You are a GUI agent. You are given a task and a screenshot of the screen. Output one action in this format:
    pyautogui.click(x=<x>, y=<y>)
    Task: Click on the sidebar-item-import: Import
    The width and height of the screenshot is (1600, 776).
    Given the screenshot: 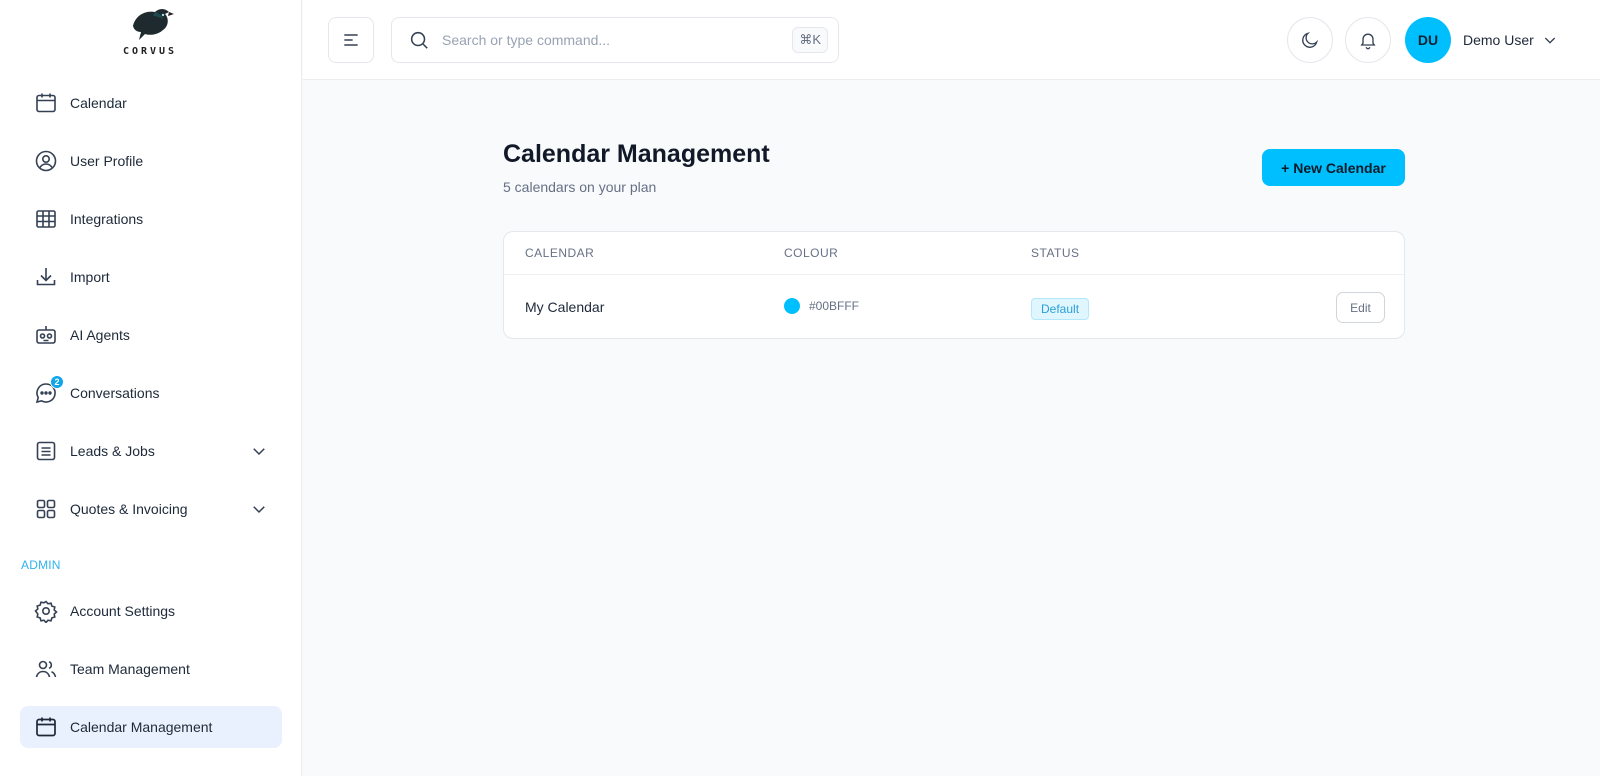 What is the action you would take?
    pyautogui.click(x=151, y=277)
    